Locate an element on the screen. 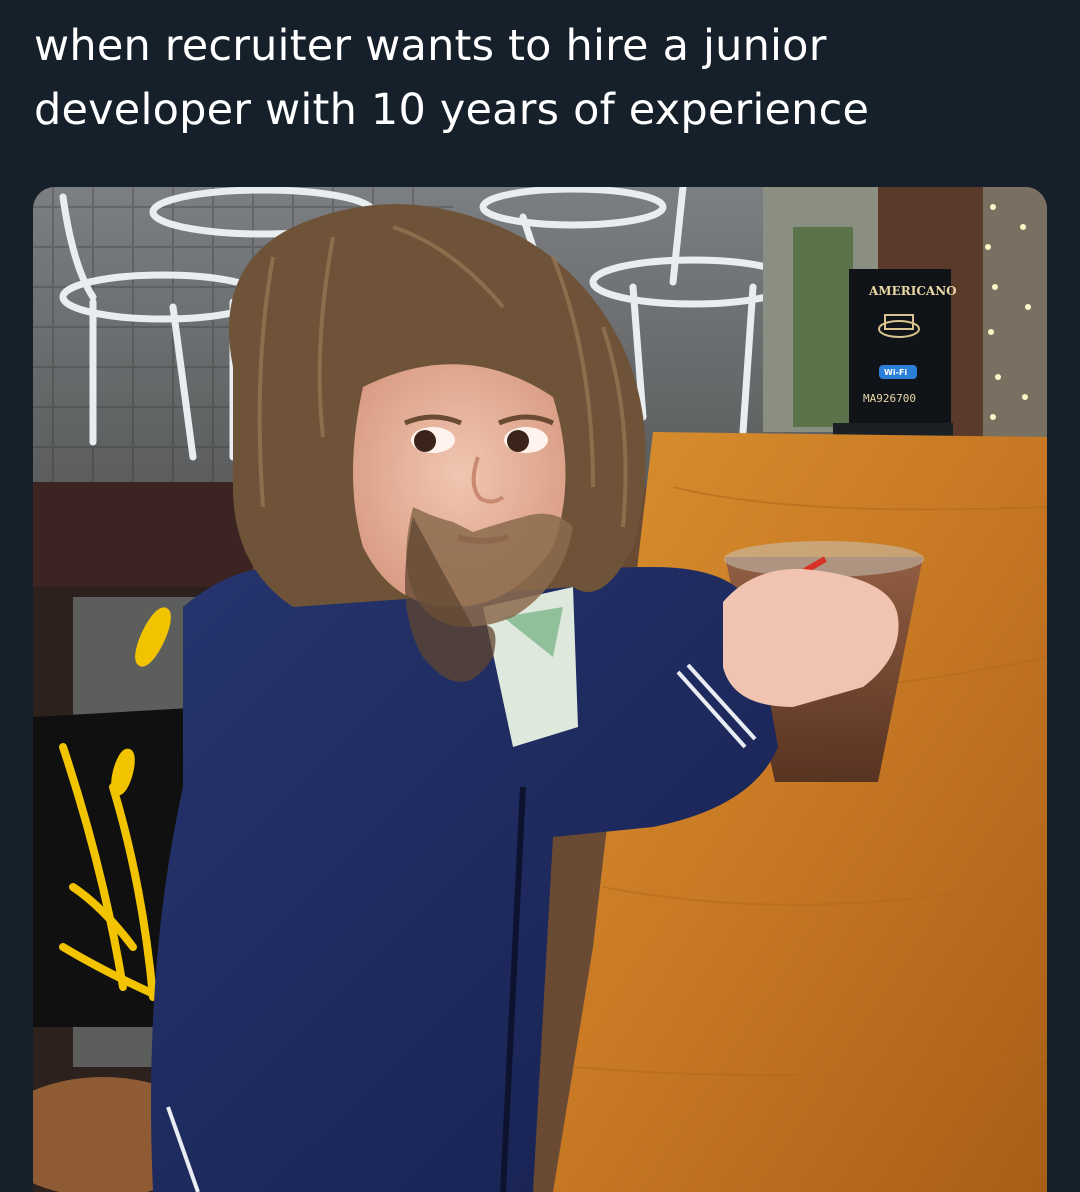  sign-brand-text: AMERICANO is located at coordinates (912, 291).